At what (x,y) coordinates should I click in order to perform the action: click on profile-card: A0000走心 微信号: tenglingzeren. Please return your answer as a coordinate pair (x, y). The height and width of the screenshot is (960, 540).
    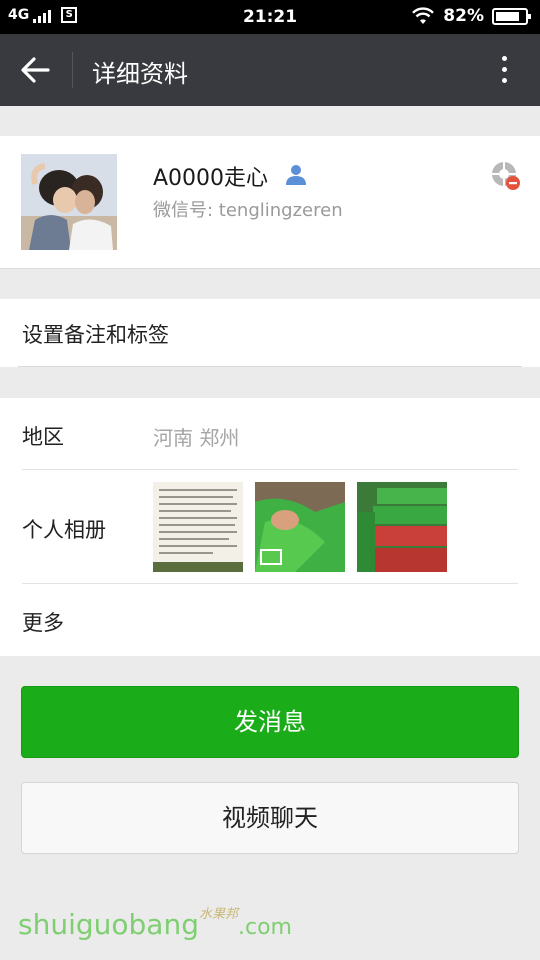
    Looking at the image, I should click on (270, 202).